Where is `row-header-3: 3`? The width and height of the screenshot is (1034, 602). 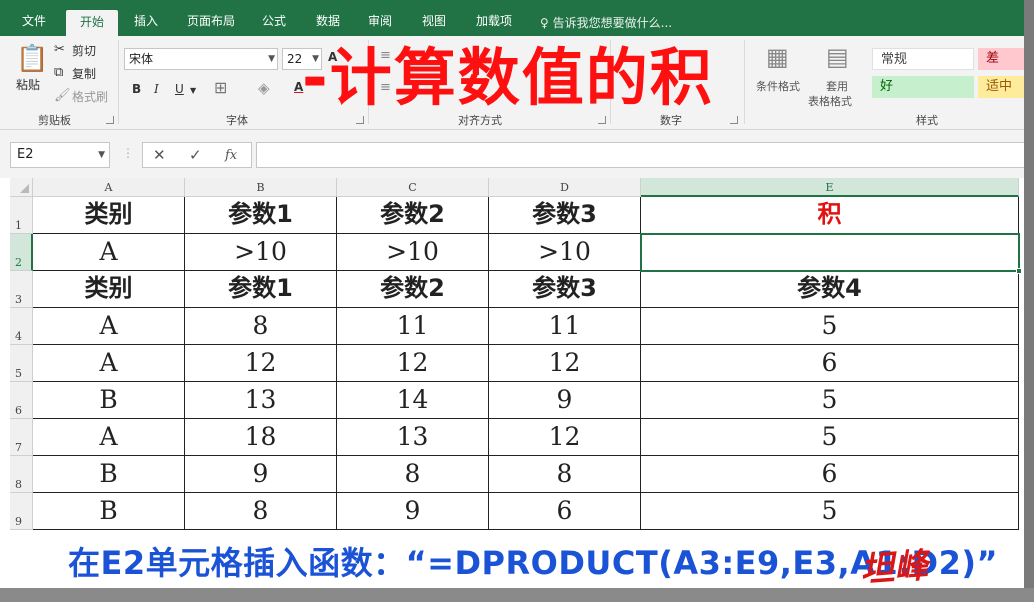 row-header-3: 3 is located at coordinates (21, 289).